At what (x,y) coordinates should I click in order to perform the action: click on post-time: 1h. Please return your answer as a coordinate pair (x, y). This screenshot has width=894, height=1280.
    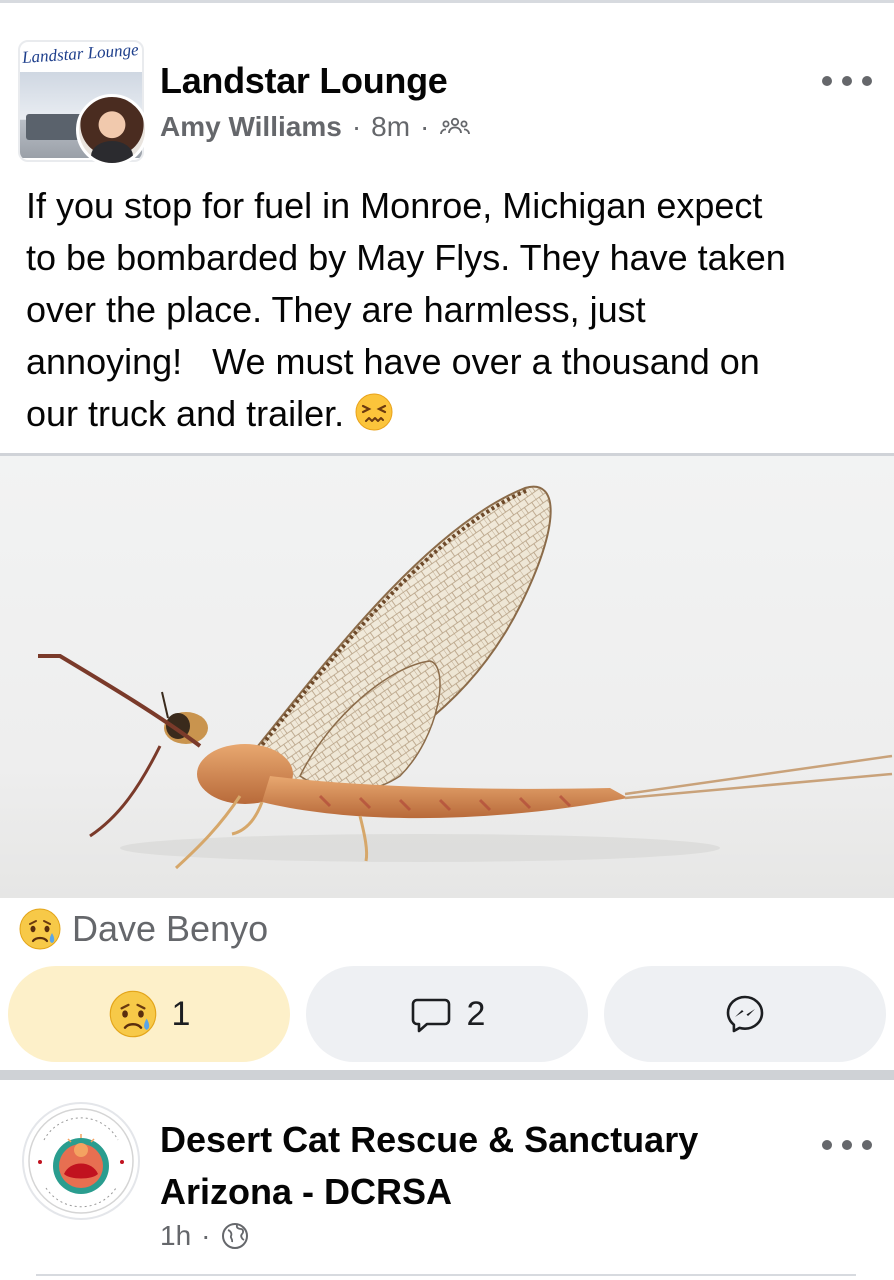
    Looking at the image, I should click on (175, 1236).